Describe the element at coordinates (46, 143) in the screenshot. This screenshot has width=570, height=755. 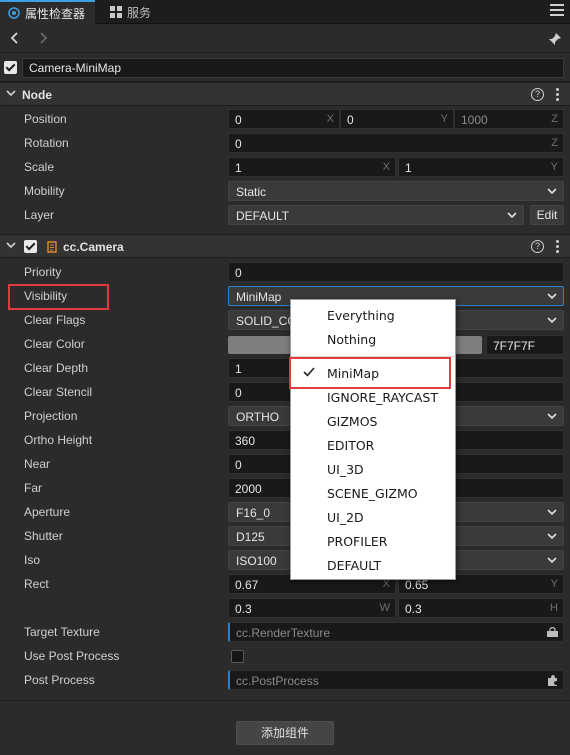
I see `rotation-label: Rotation` at that location.